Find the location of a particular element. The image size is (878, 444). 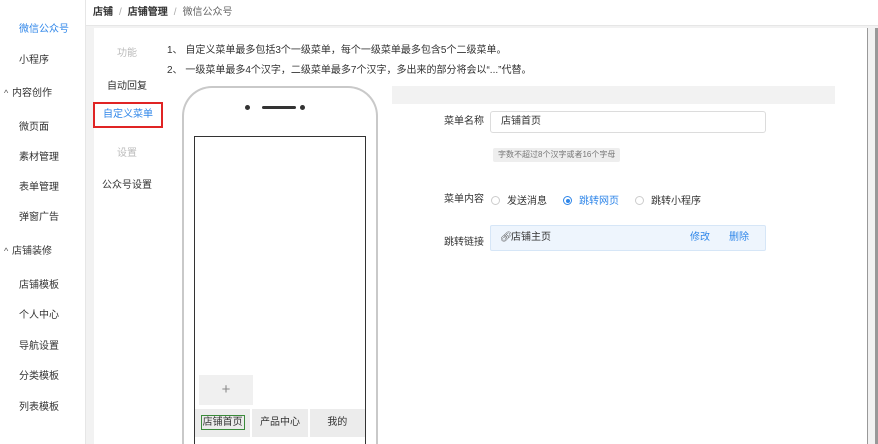

jump-link-box: 🔗︎ 店铺主页 修改 删除 is located at coordinates (628, 238).